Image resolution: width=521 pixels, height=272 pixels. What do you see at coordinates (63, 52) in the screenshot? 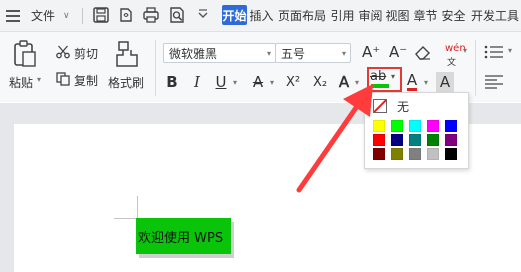
I see `scissors-icon` at bounding box center [63, 52].